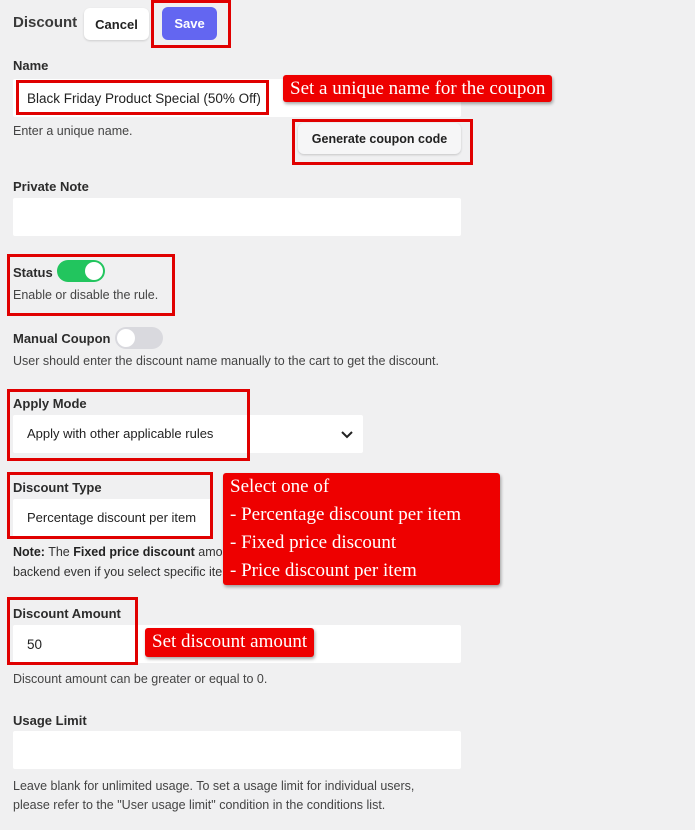 The width and height of the screenshot is (695, 830). What do you see at coordinates (73, 131) in the screenshot?
I see `name-help: Enter a unique name.` at bounding box center [73, 131].